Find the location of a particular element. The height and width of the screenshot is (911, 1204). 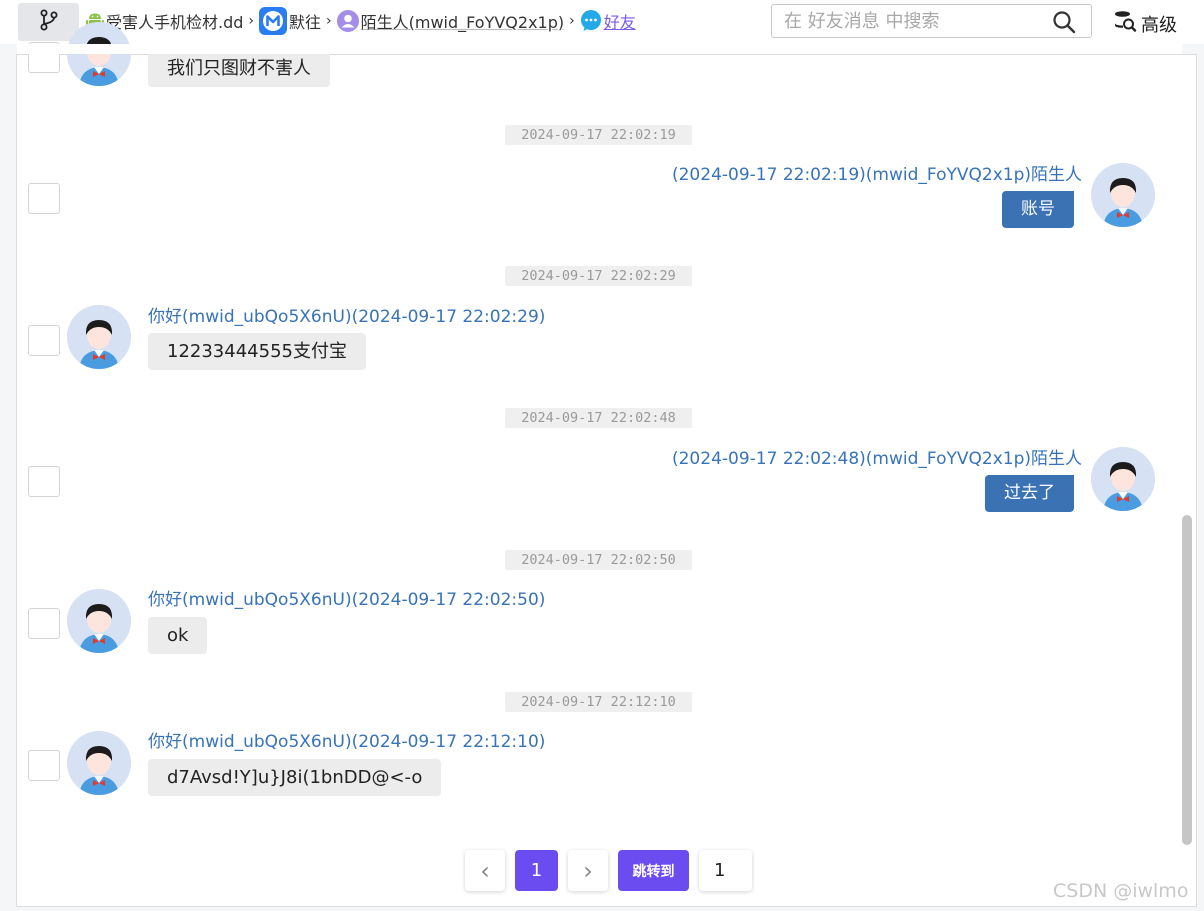

database-search-icon is located at coordinates (1125, 23).